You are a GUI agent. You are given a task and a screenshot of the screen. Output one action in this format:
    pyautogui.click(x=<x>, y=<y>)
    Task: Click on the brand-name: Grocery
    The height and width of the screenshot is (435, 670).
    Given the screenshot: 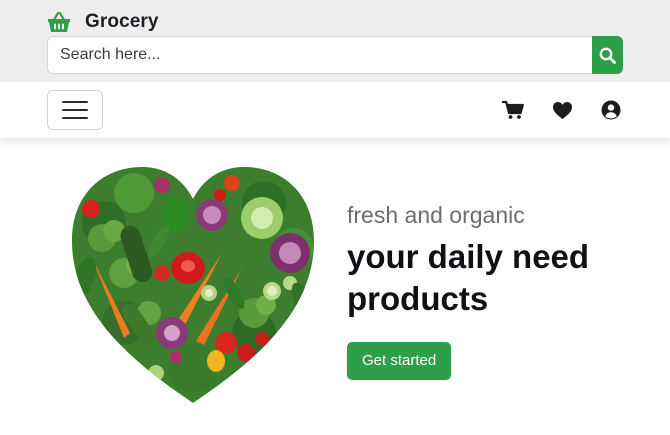 What is the action you would take?
    pyautogui.click(x=122, y=21)
    